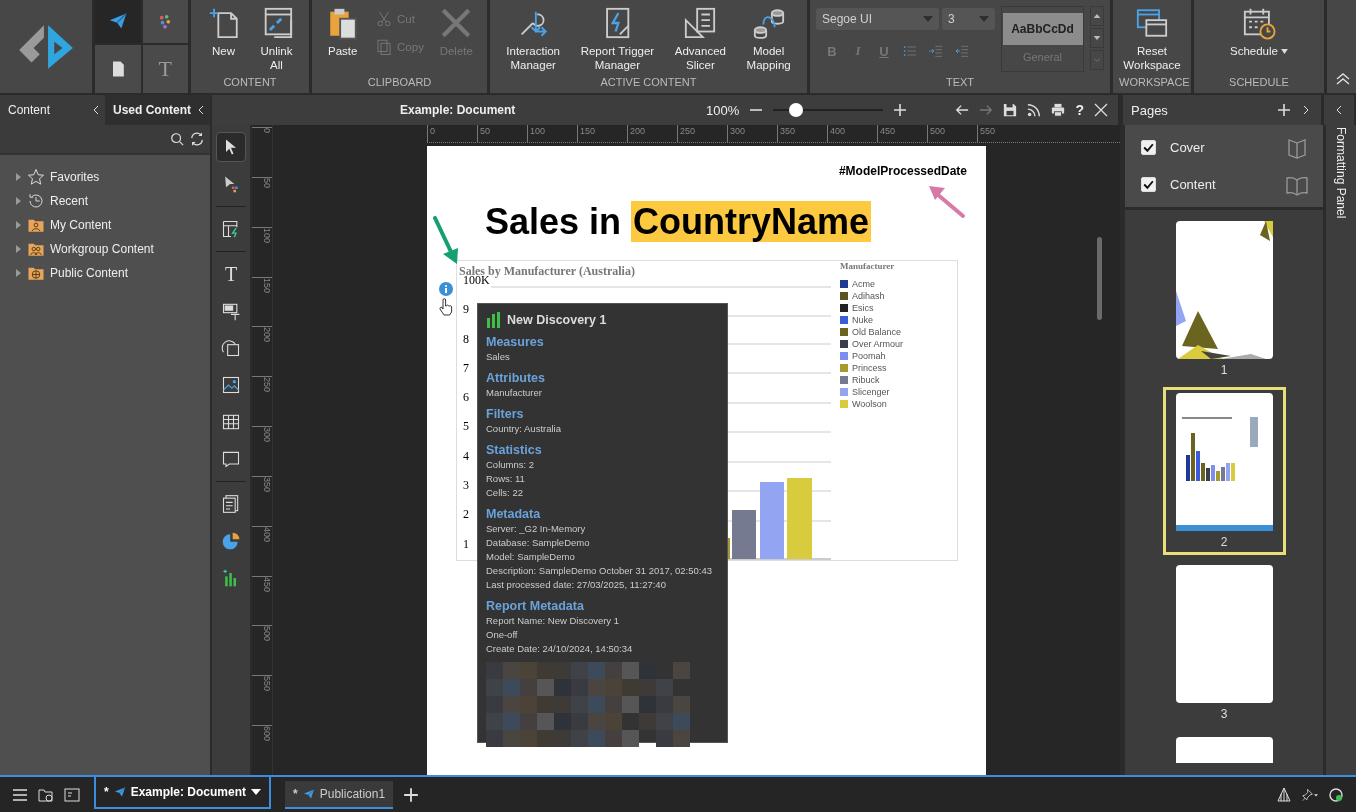  Describe the element at coordinates (1306, 110) in the screenshot. I see `chevron-right-icon` at that location.